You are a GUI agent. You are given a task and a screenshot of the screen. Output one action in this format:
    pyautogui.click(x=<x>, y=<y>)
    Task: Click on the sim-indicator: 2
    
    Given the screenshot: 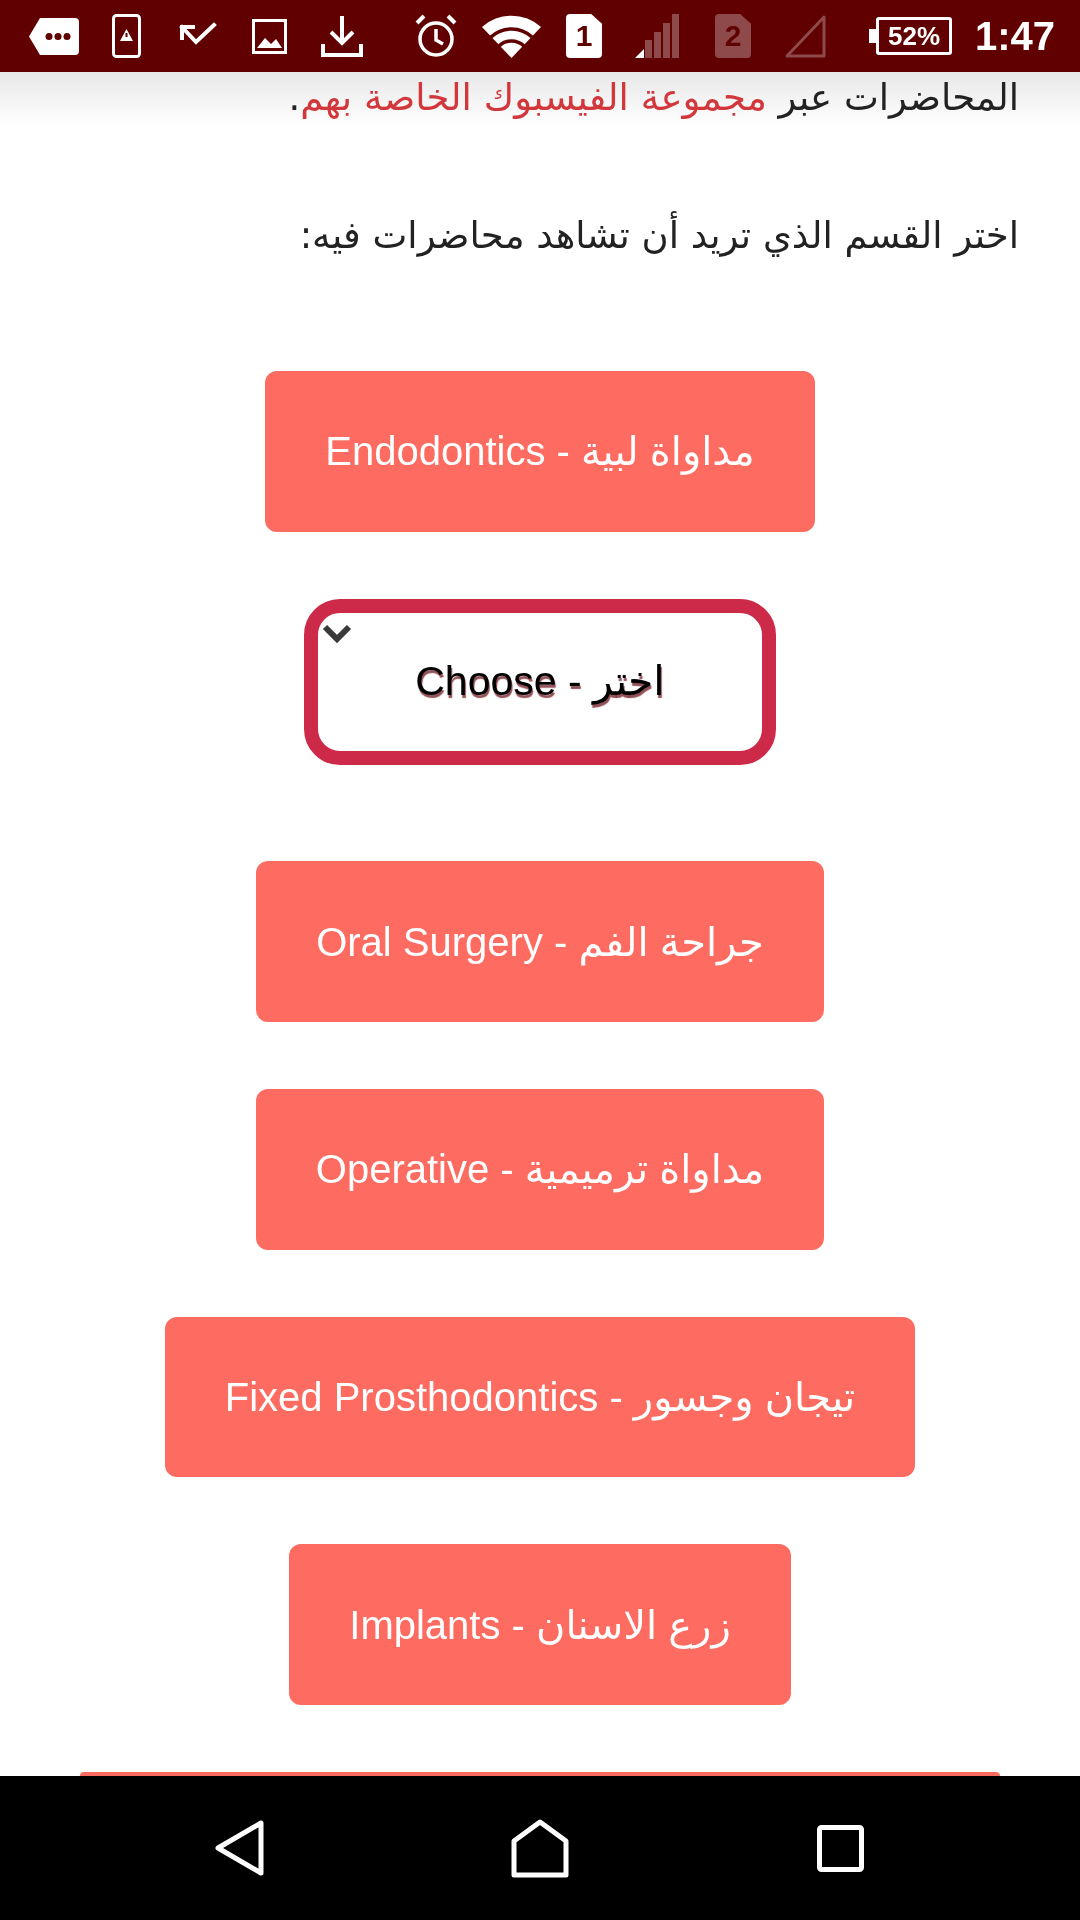 What is the action you would take?
    pyautogui.click(x=733, y=36)
    